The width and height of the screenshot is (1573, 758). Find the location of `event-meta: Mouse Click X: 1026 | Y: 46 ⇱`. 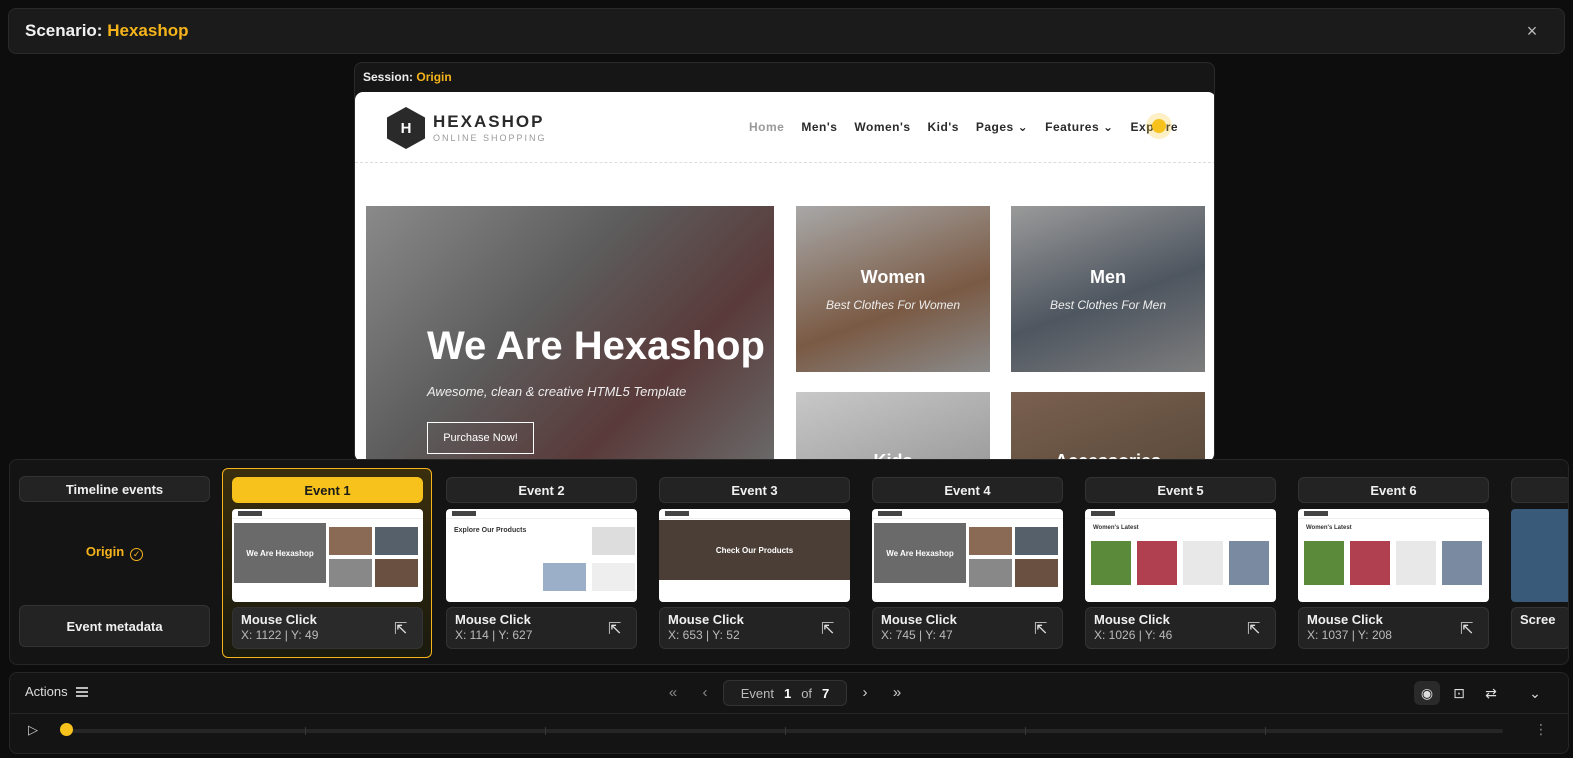

event-meta: Mouse Click X: 1026 | Y: 46 ⇱ is located at coordinates (1180, 628).